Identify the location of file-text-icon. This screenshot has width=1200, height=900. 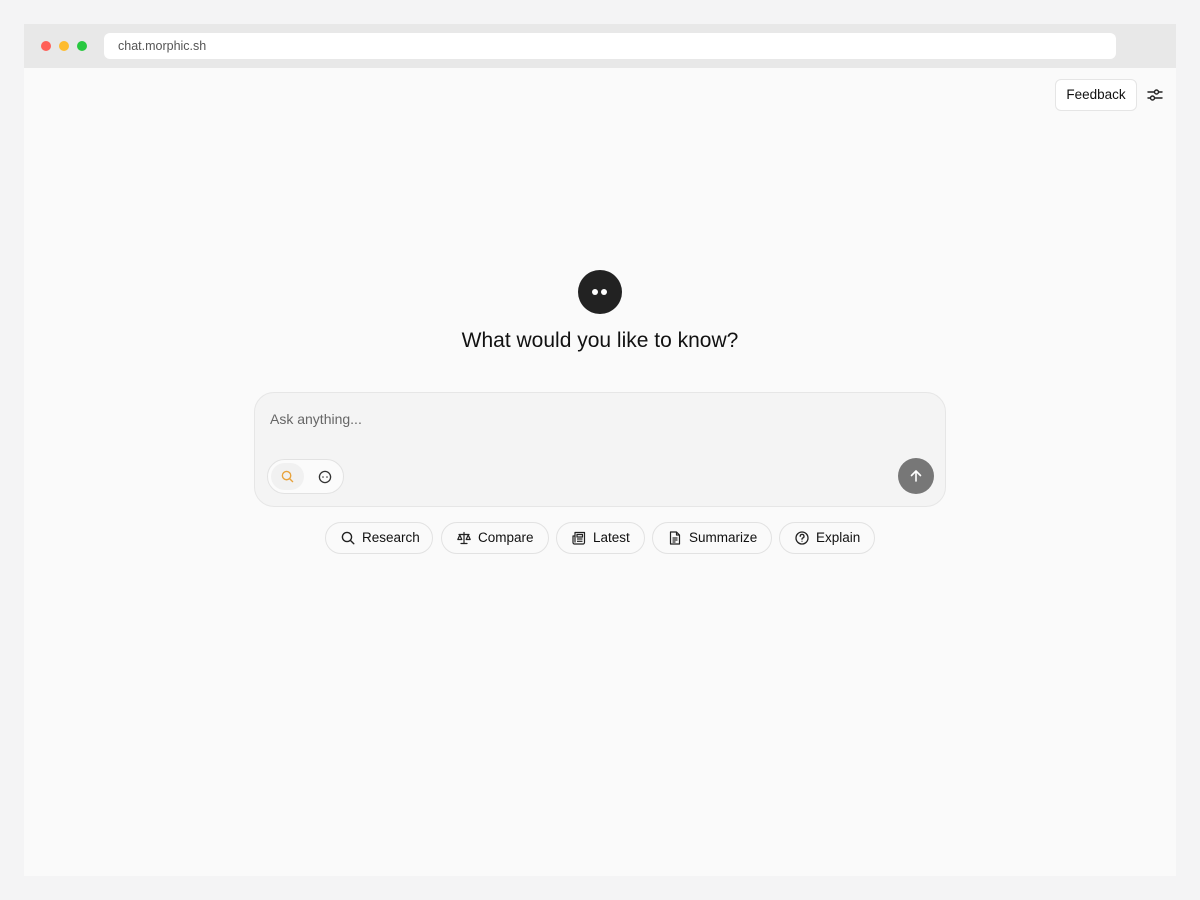
(675, 538).